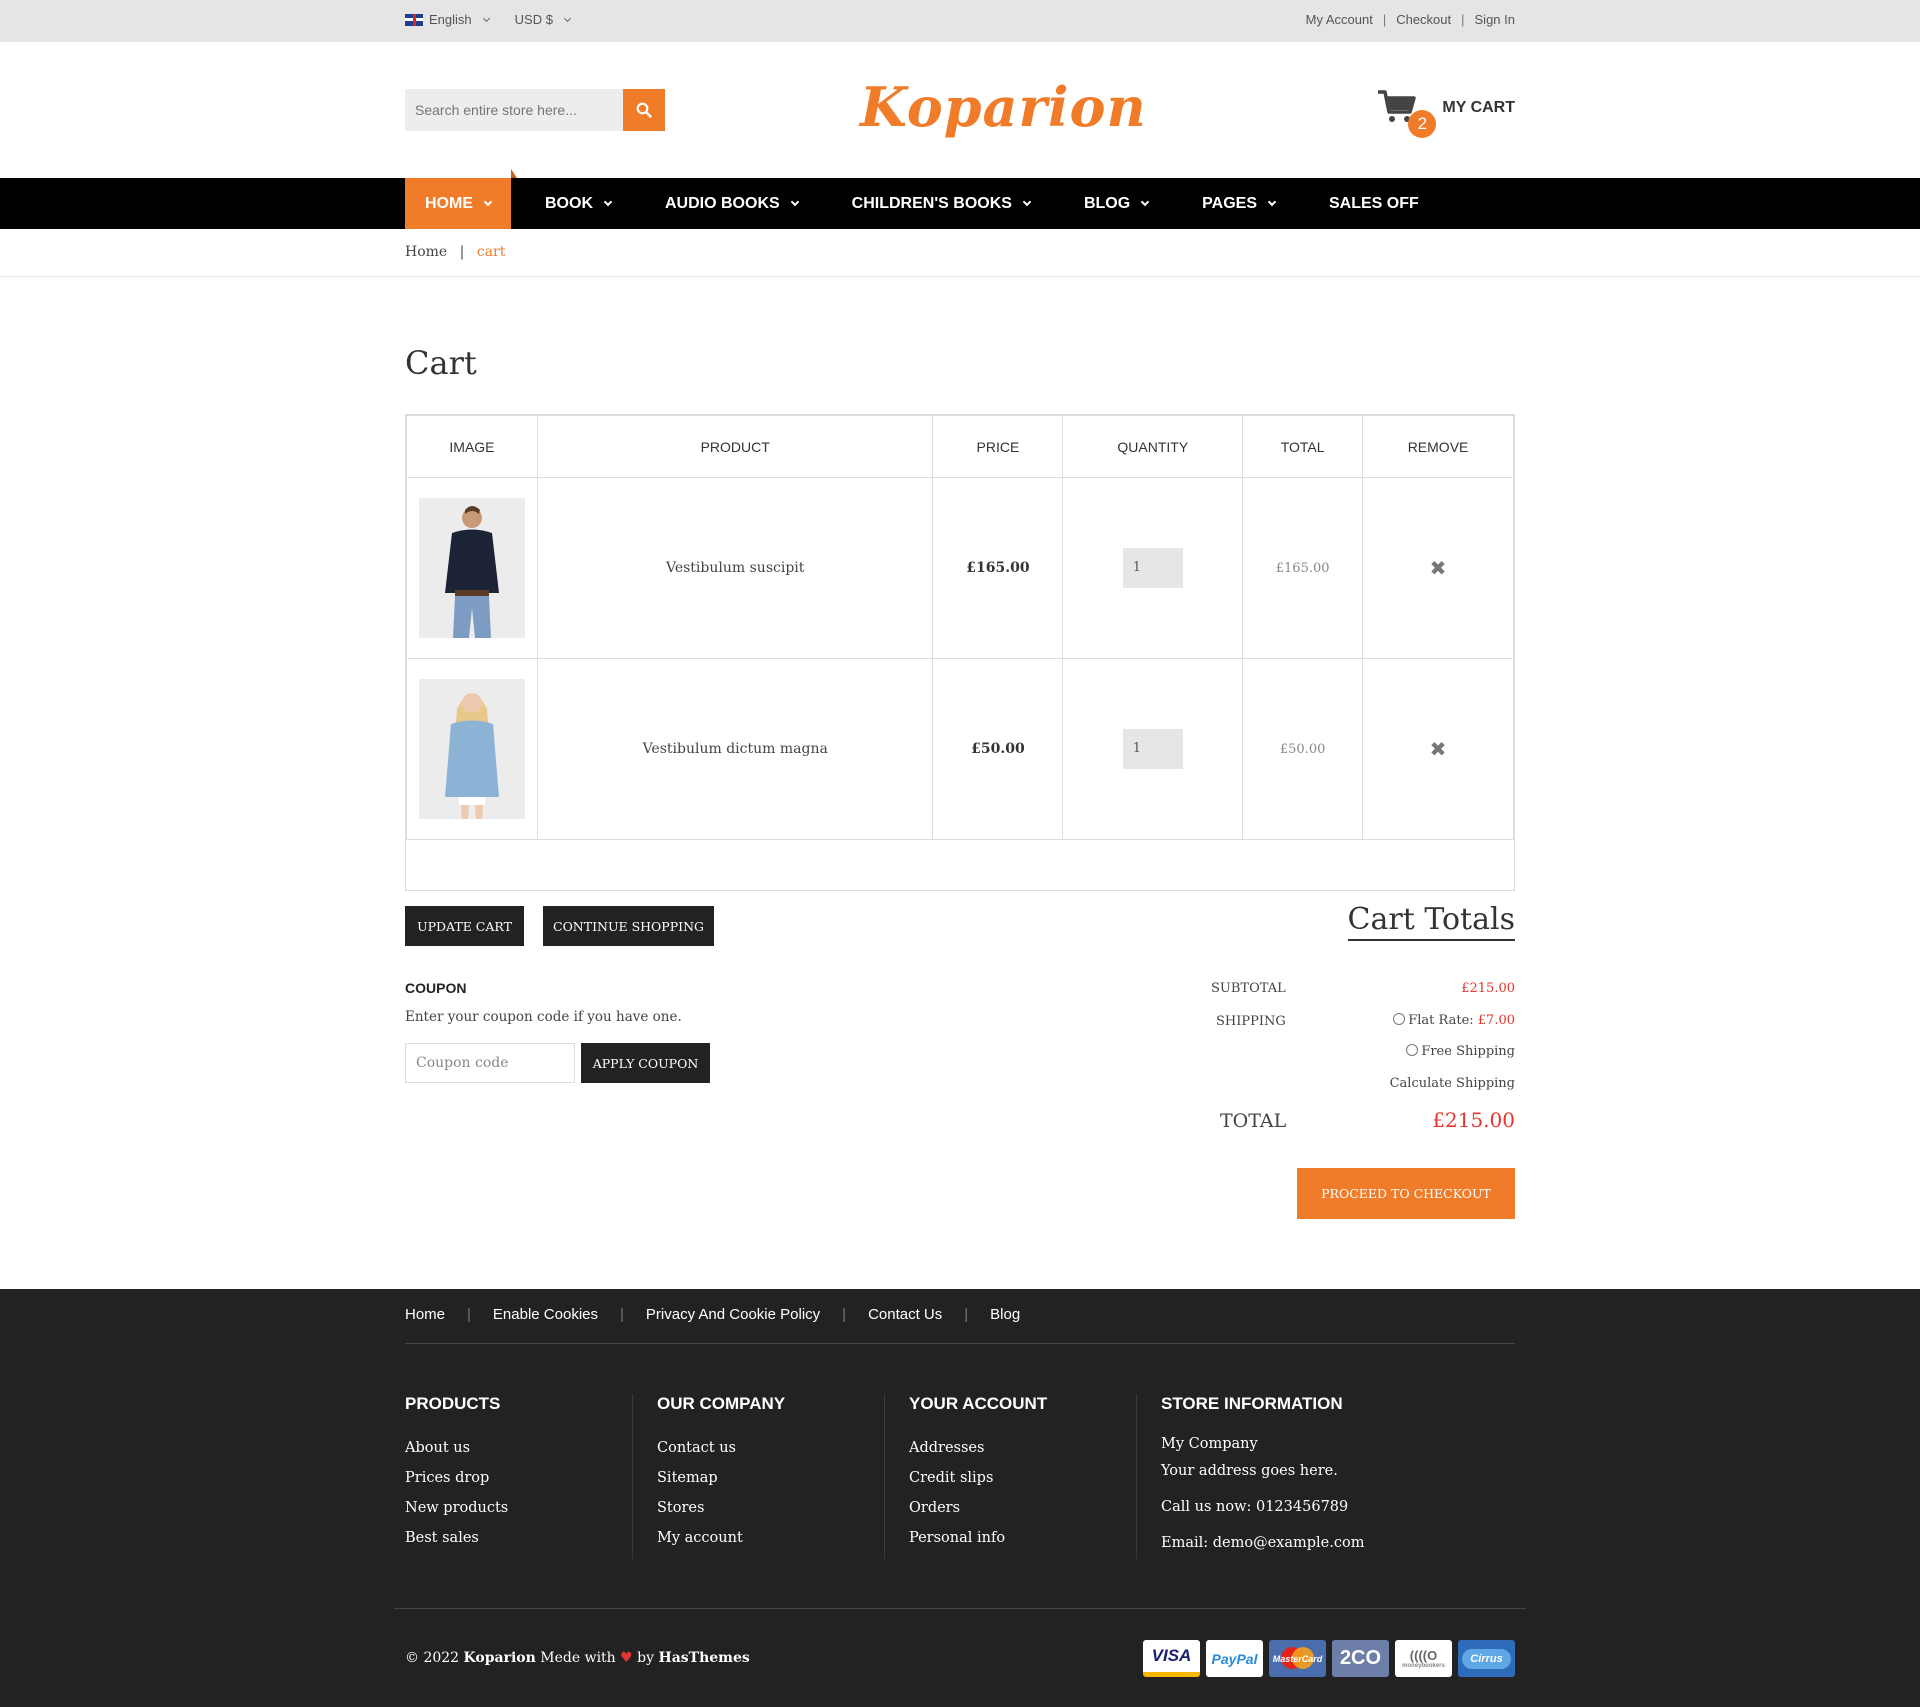 Image resolution: width=1920 pixels, height=1707 pixels. What do you see at coordinates (1454, 1020) in the screenshot?
I see `flat-rate-option: Flat Rate: £7.00` at bounding box center [1454, 1020].